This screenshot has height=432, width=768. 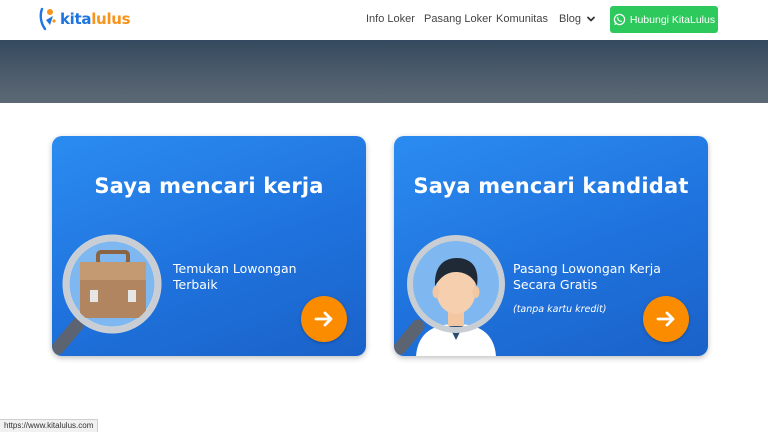 I want to click on nav-pasang-loker: Pasang Loker, so click(x=458, y=19).